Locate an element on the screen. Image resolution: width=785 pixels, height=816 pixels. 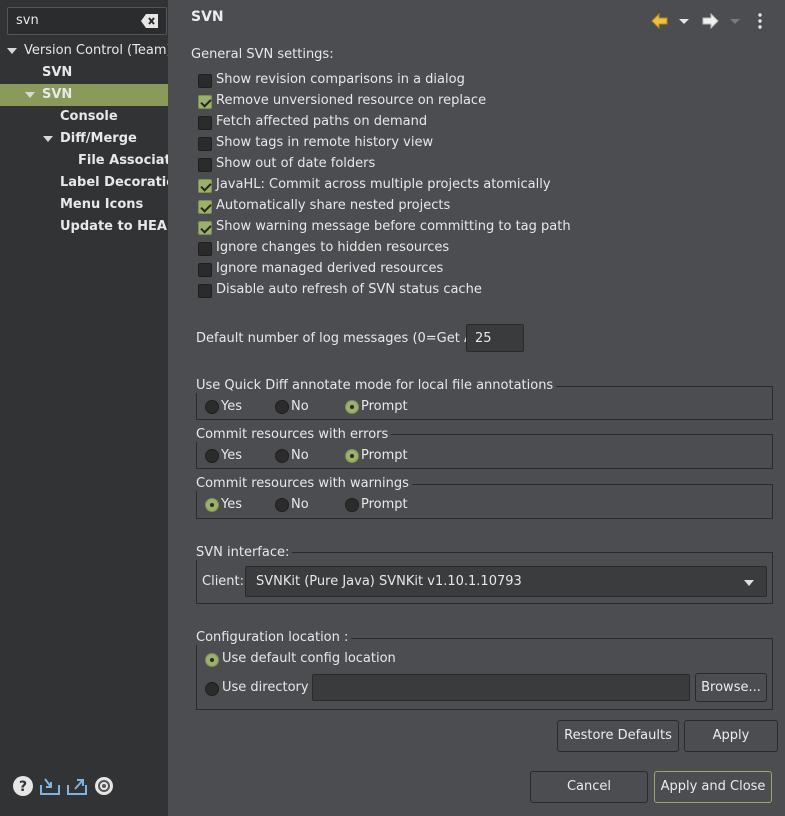
commit-errors-yes-radio is located at coordinates (212, 456).